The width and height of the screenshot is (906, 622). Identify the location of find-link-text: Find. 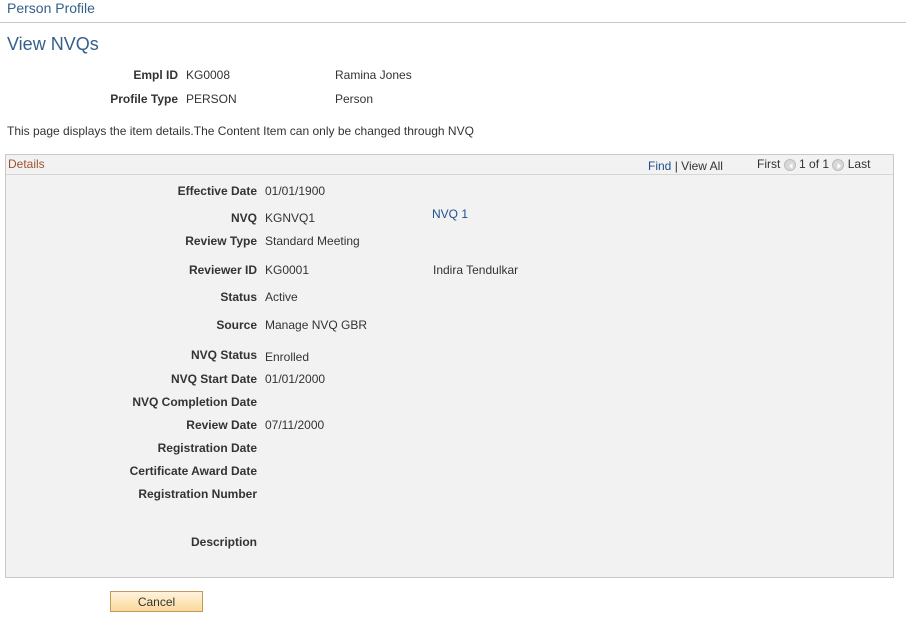
(659, 166).